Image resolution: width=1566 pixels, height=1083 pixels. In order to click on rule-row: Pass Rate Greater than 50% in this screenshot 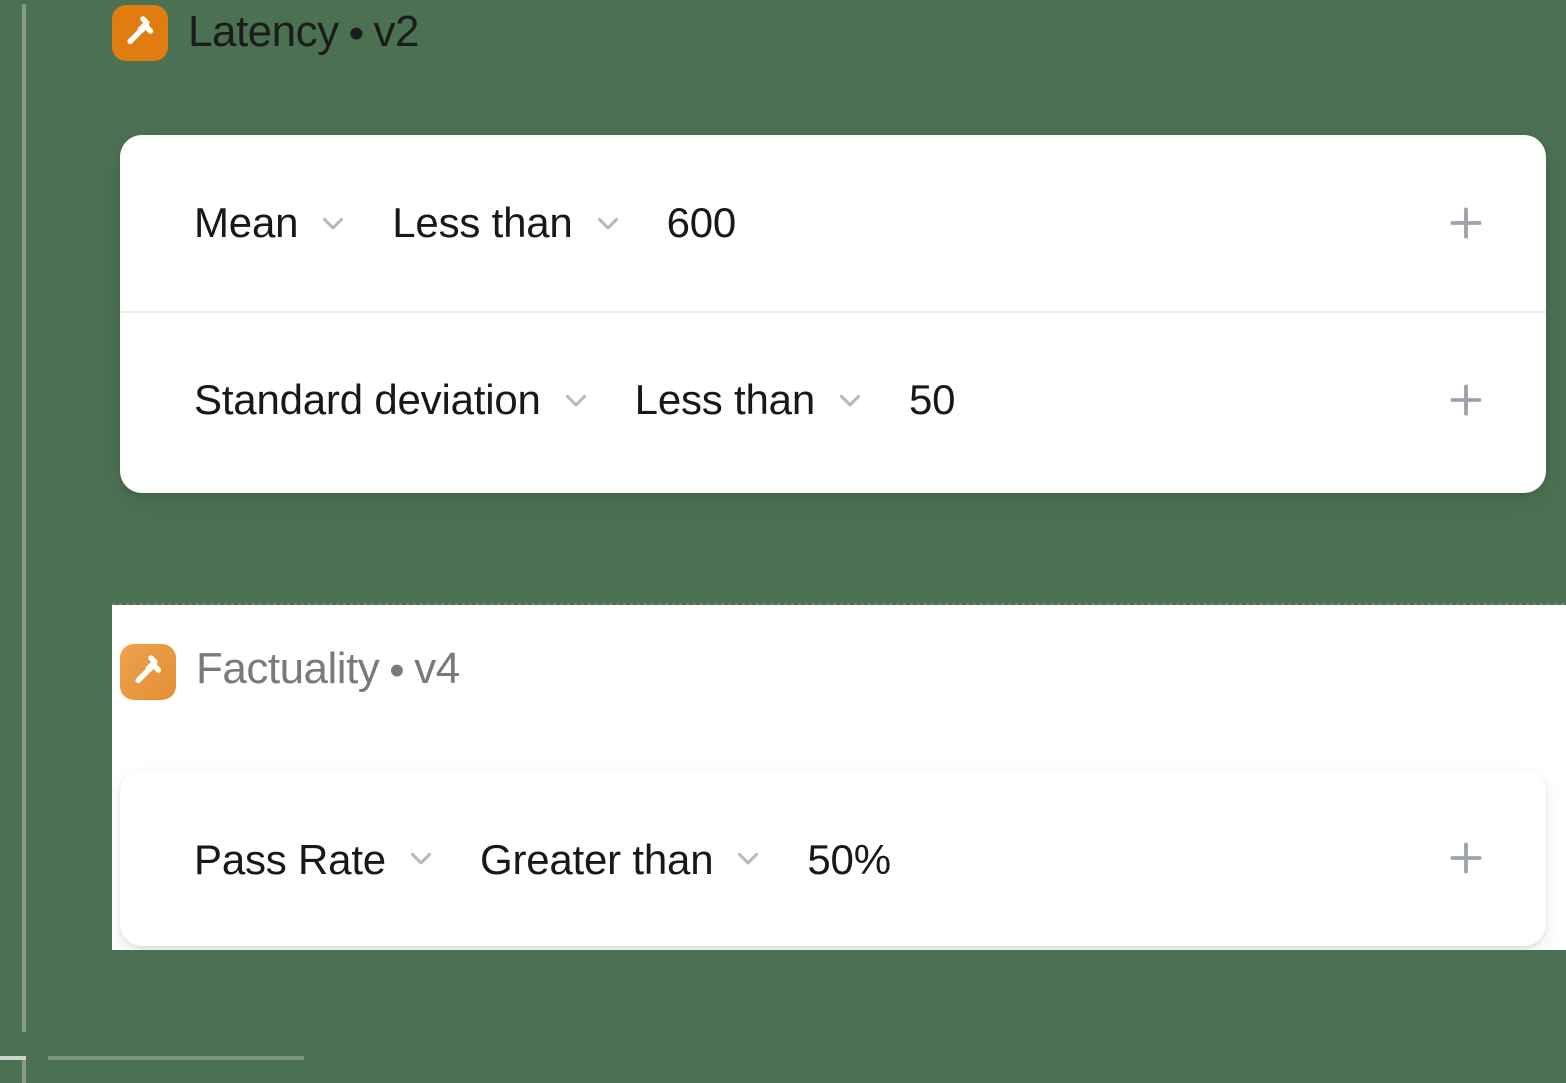, I will do `click(833, 858)`.